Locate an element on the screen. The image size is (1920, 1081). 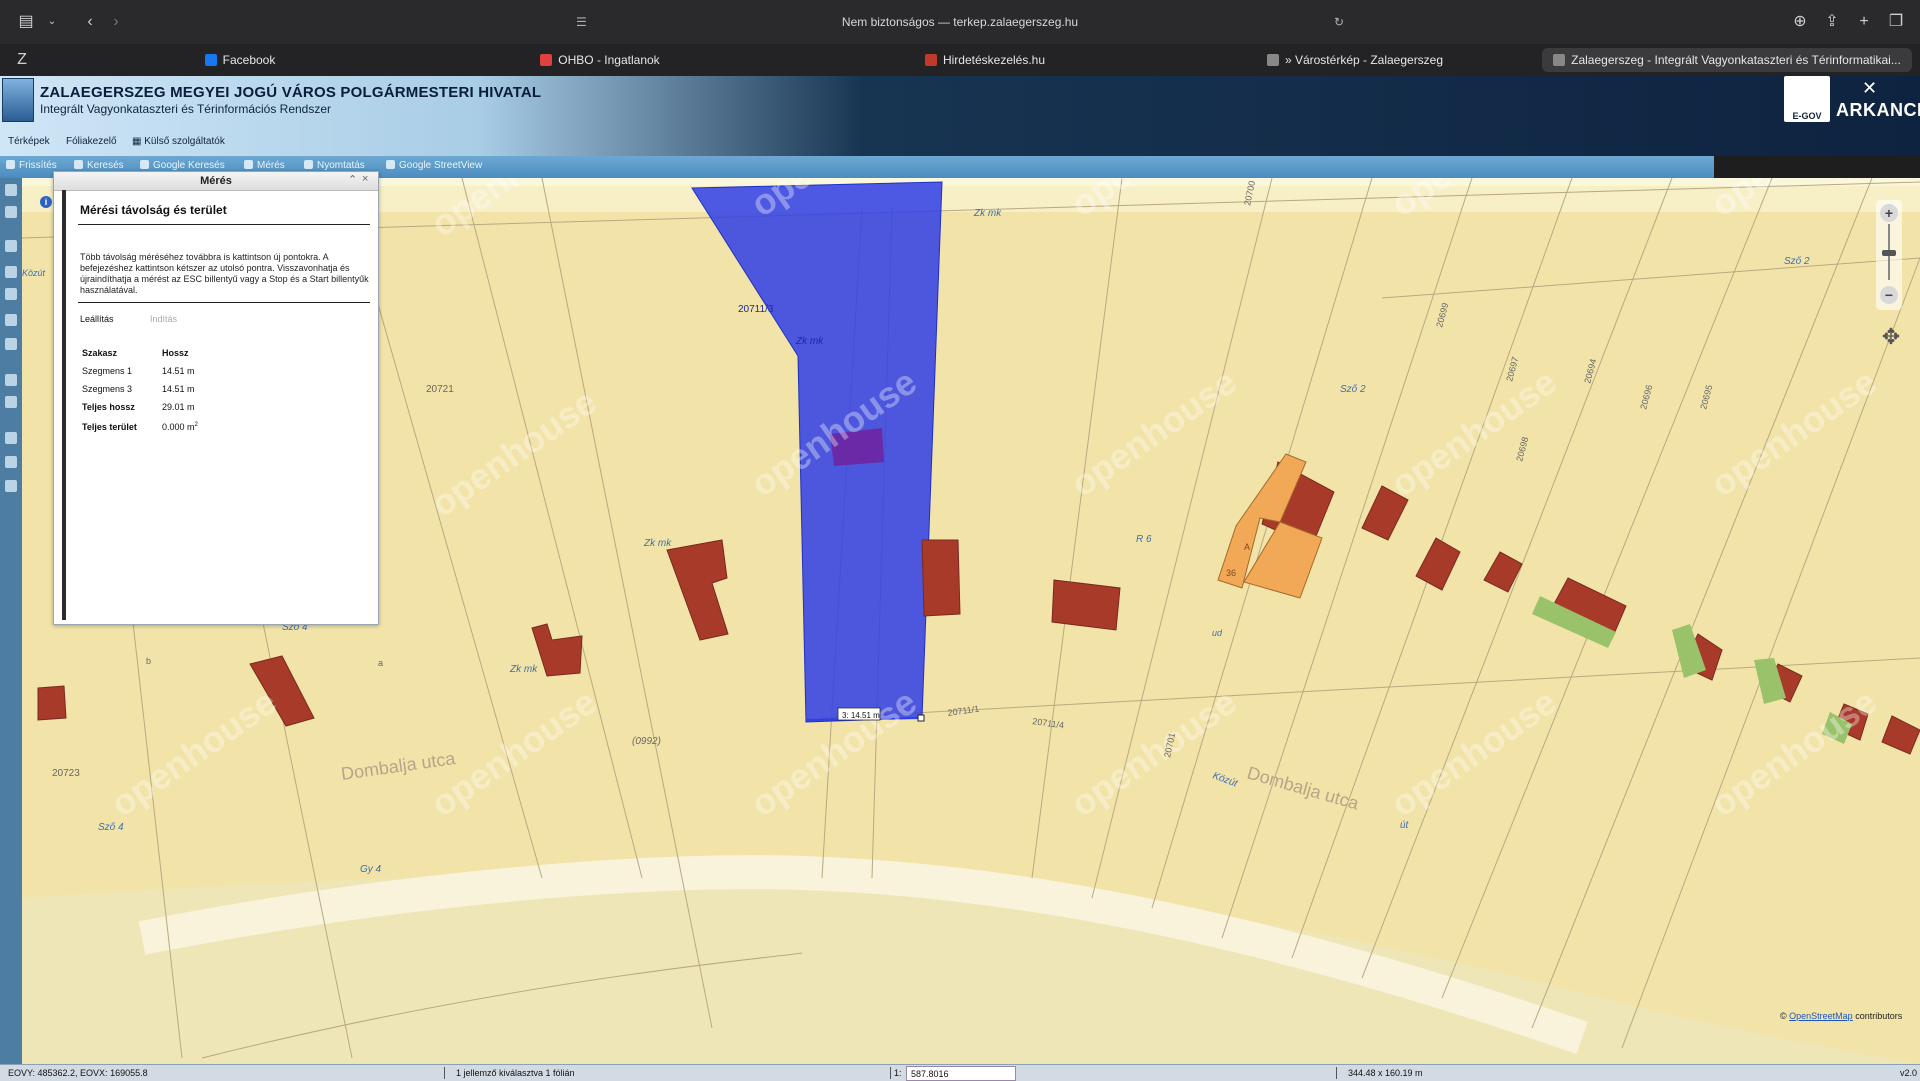
new-tab-icon: + is located at coordinates (1864, 22).